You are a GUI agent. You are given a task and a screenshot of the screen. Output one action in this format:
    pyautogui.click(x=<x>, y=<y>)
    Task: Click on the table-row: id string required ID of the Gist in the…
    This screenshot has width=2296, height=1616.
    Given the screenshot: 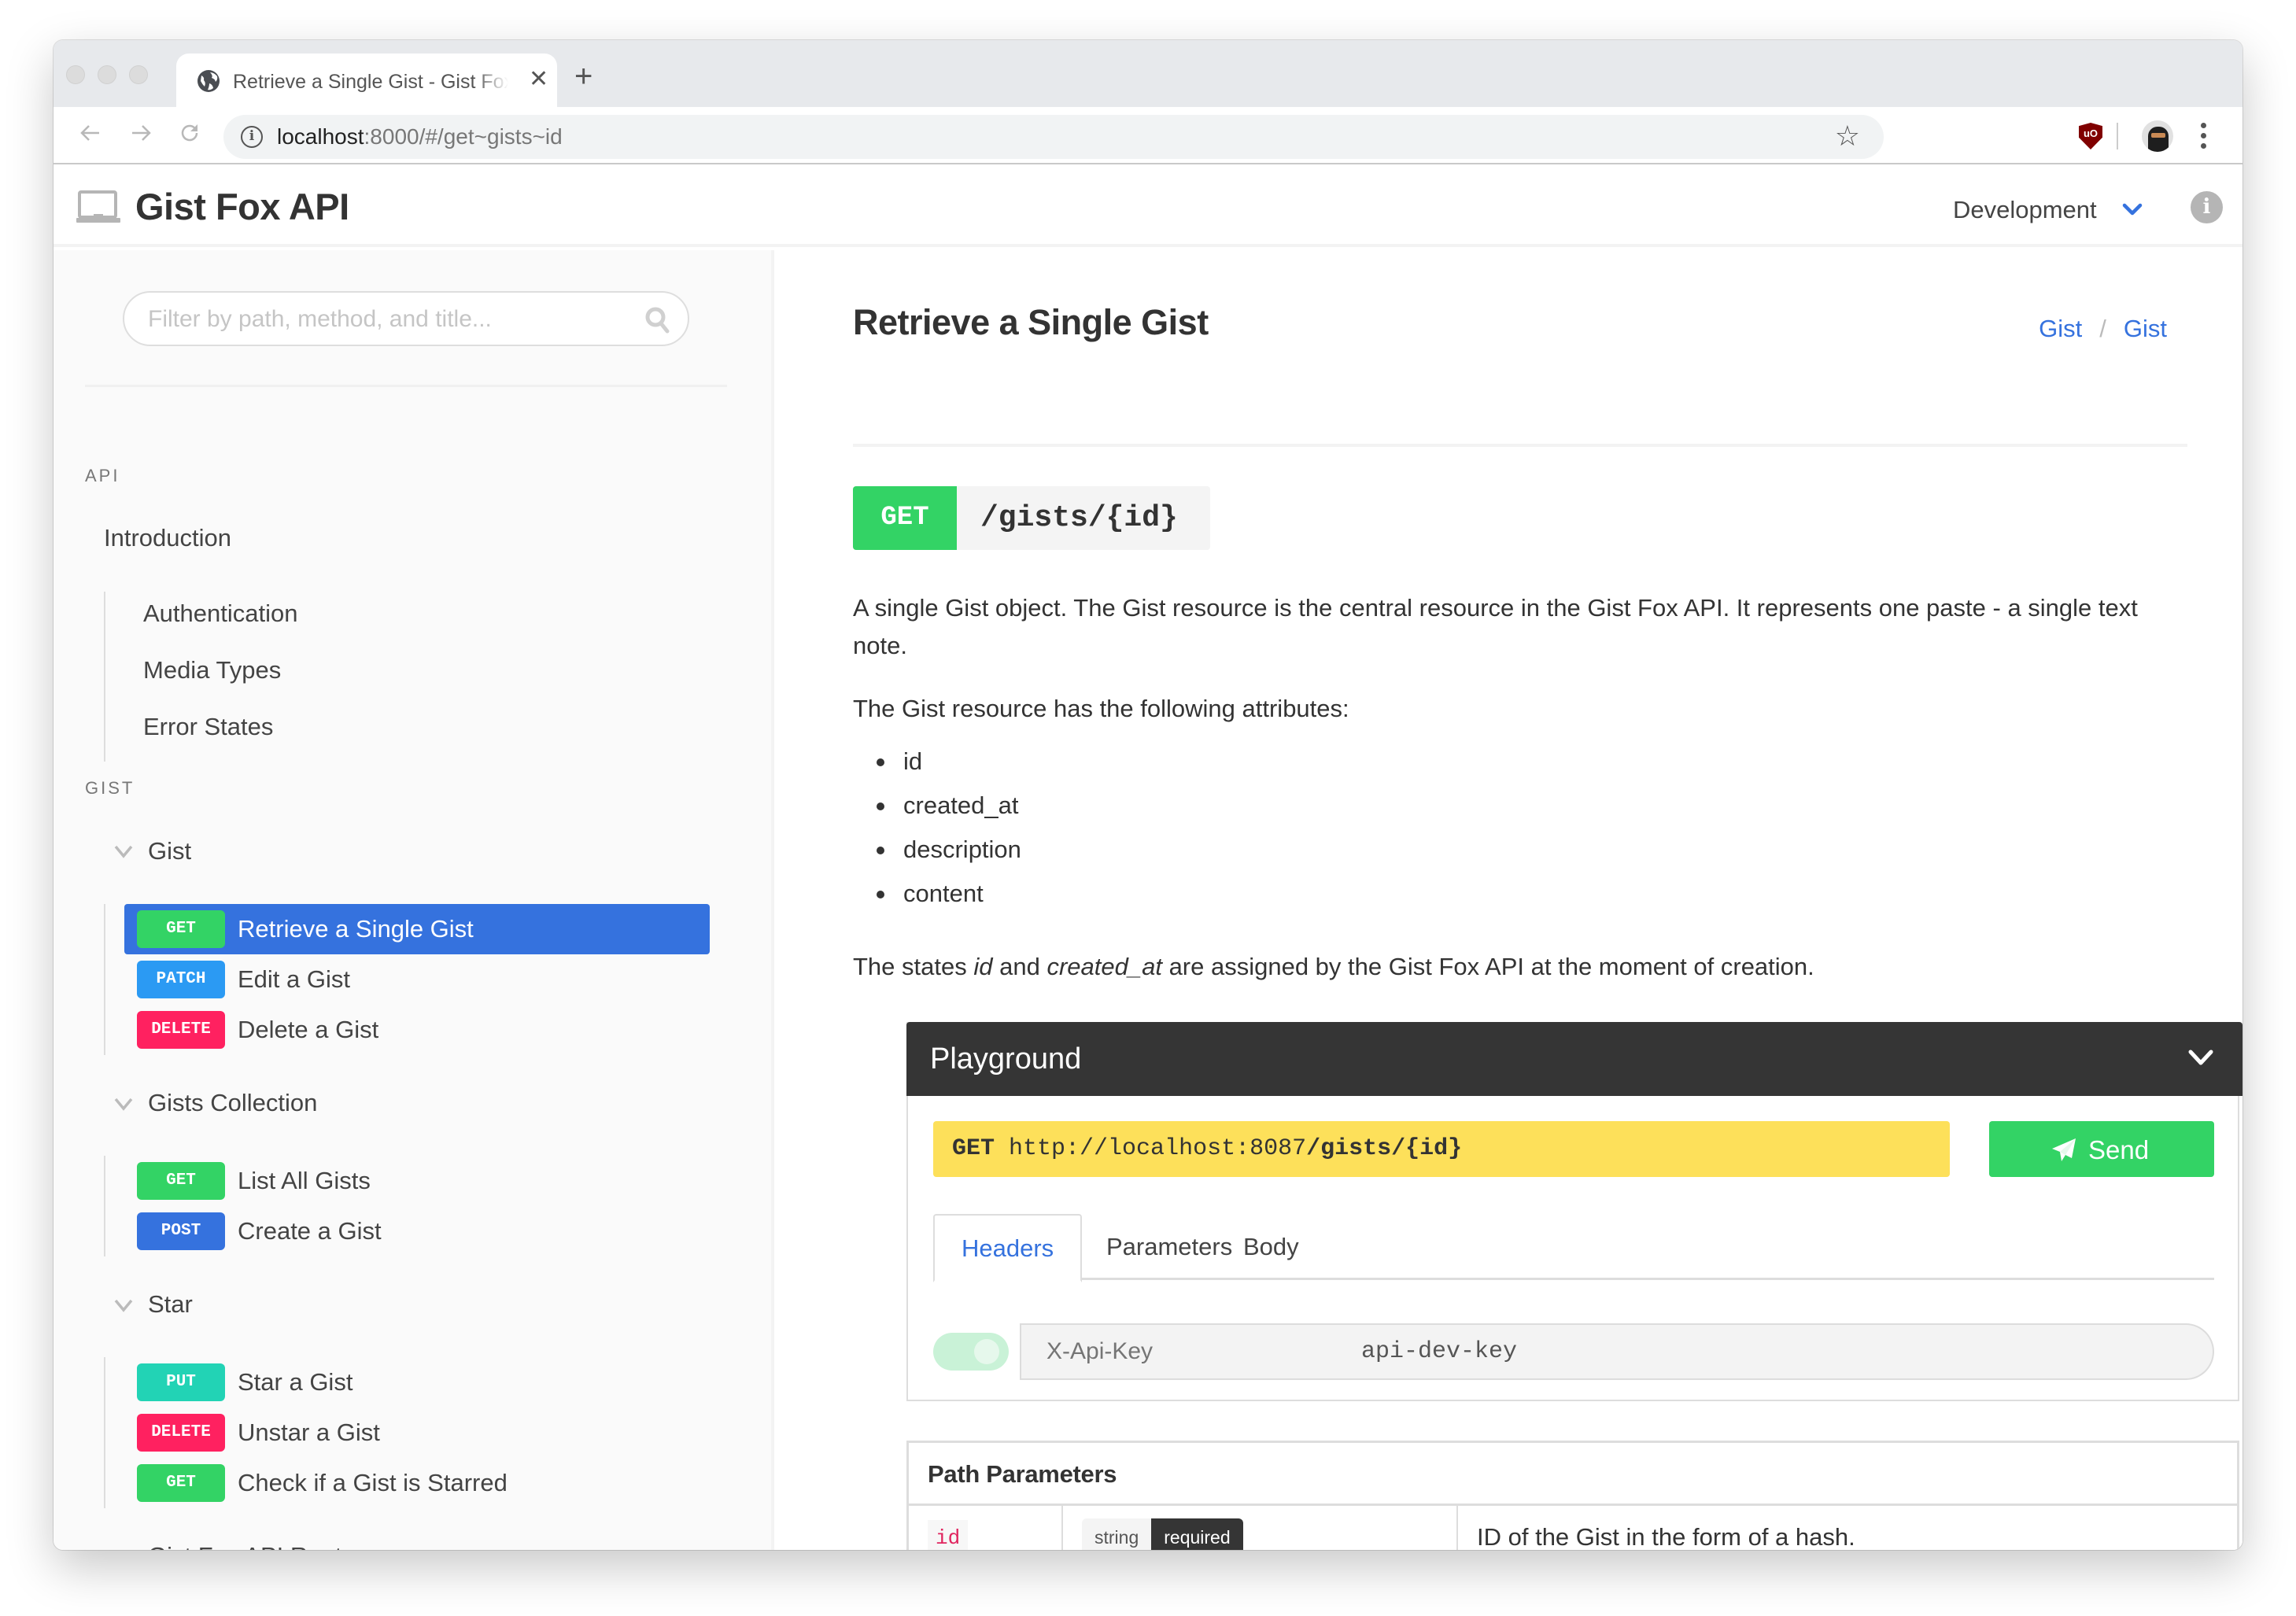 What is the action you would take?
    pyautogui.click(x=1573, y=1528)
    